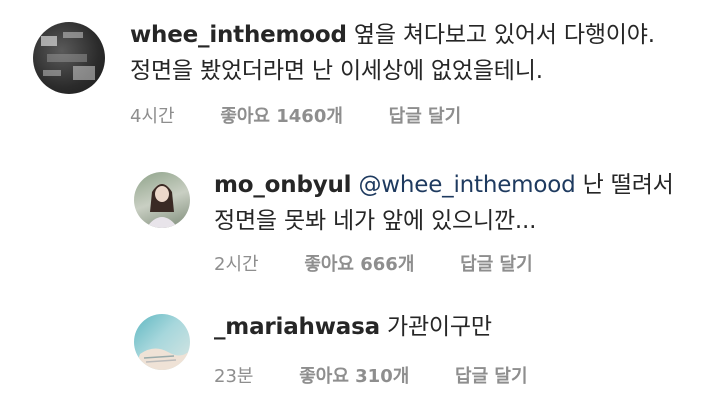 This screenshot has height=411, width=720. What do you see at coordinates (628, 185) in the screenshot?
I see `comment-body: 난 떨려서` at bounding box center [628, 185].